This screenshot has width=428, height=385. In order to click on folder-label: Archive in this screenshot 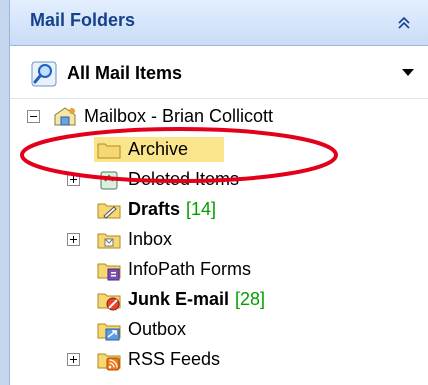, I will do `click(158, 149)`.